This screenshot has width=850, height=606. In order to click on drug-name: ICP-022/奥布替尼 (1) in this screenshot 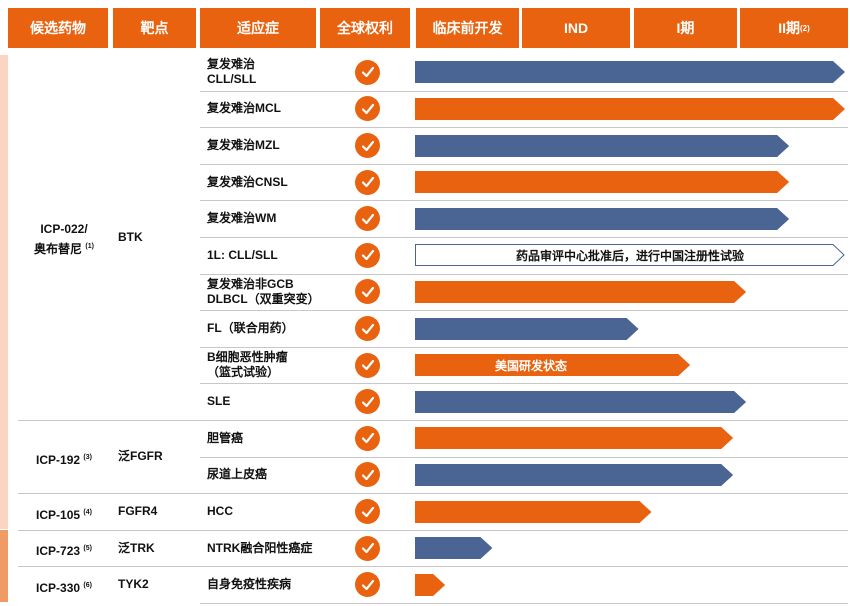, I will do `click(64, 239)`.